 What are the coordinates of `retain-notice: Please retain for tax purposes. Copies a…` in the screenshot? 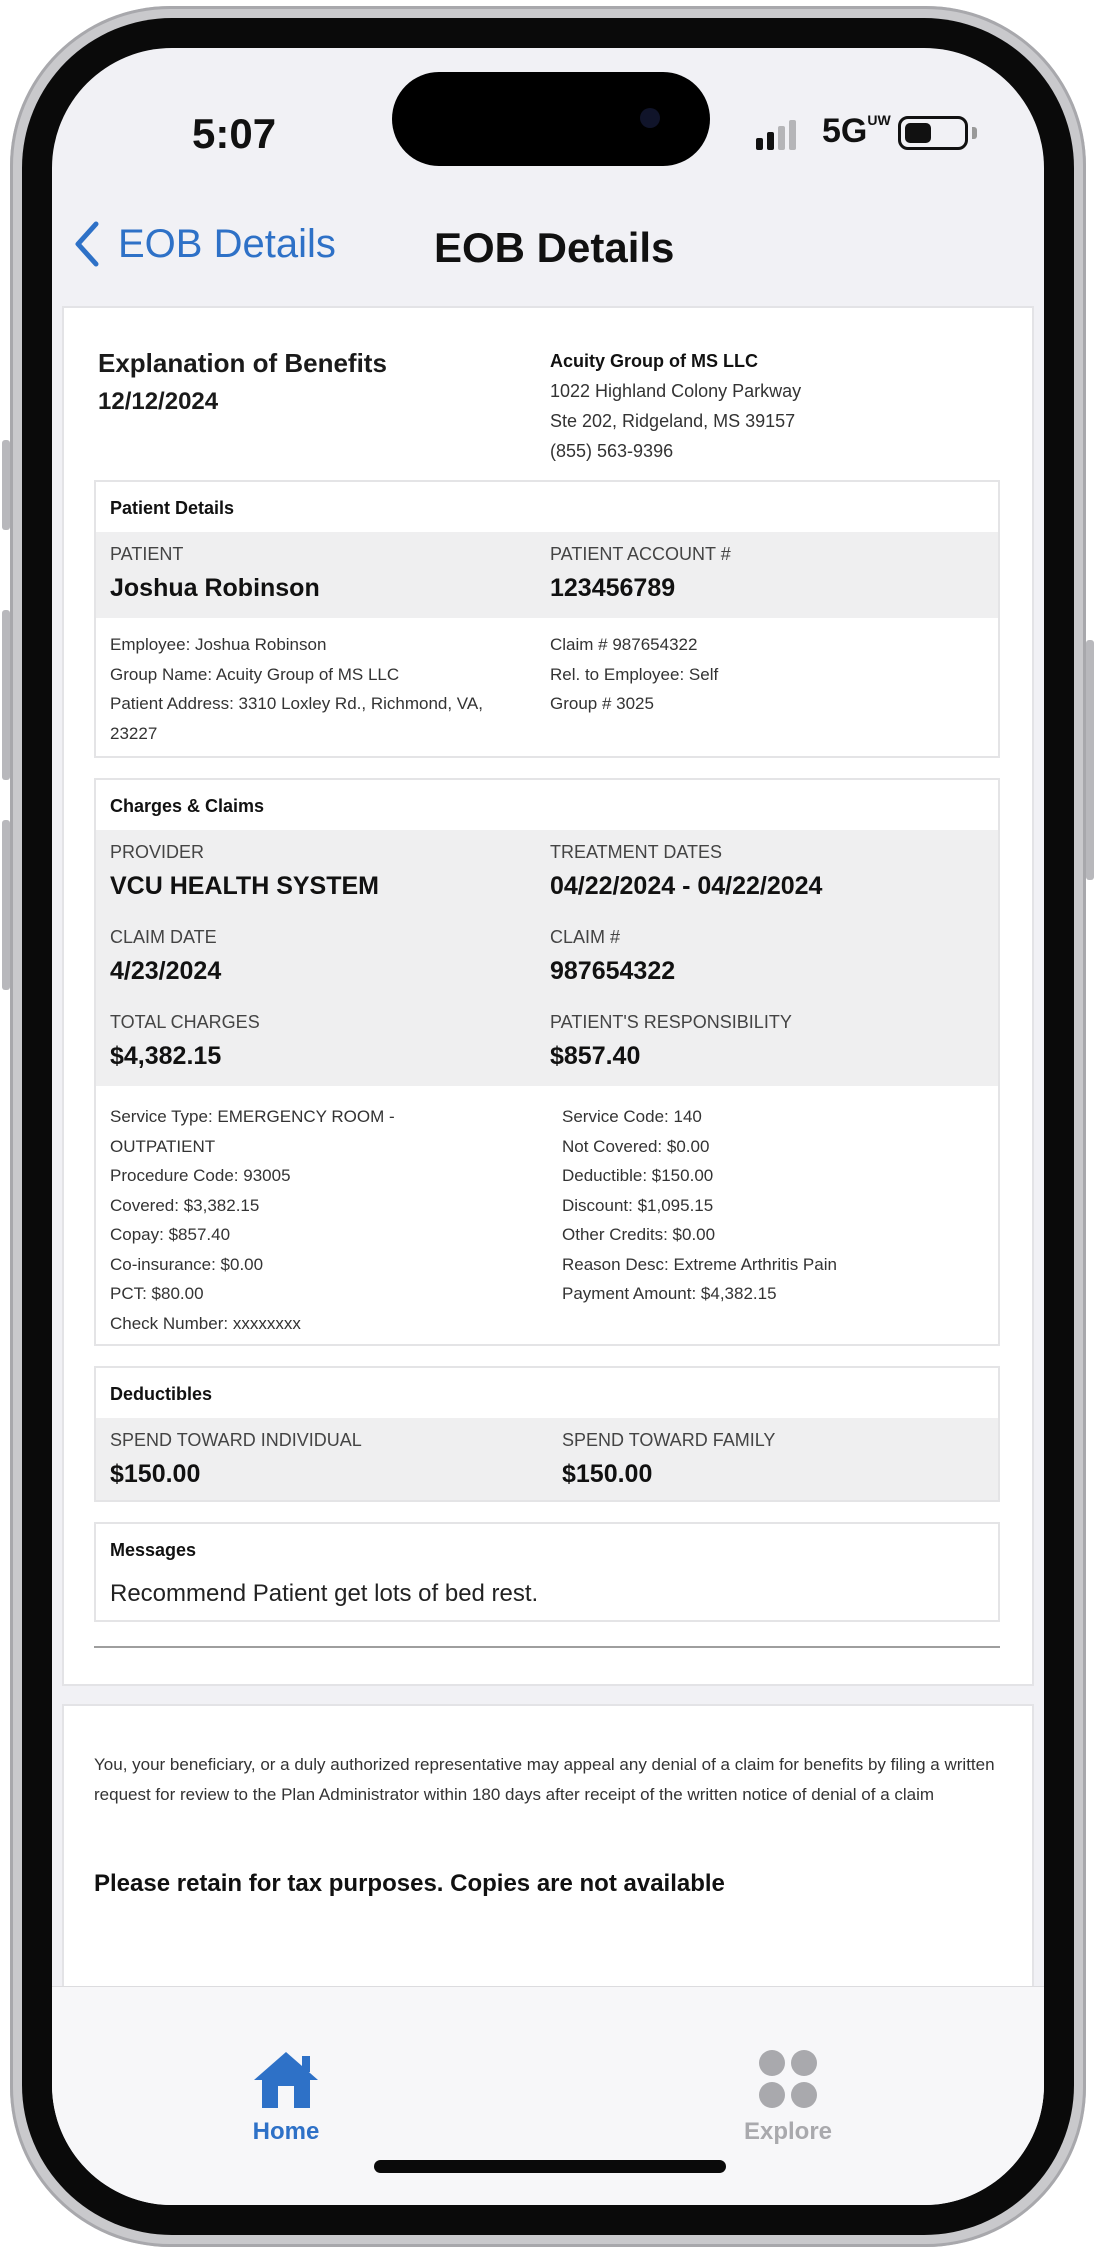 It's located at (409, 1883).